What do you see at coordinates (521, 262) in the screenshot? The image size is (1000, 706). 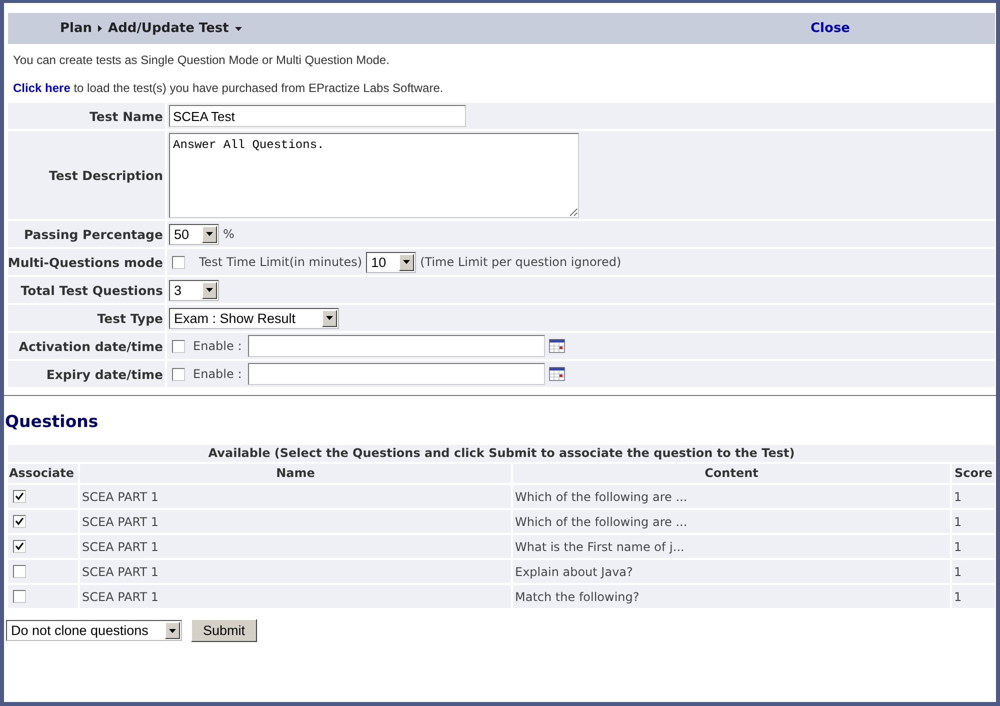 I see `note-text: (Time Limit per question ignored)` at bounding box center [521, 262].